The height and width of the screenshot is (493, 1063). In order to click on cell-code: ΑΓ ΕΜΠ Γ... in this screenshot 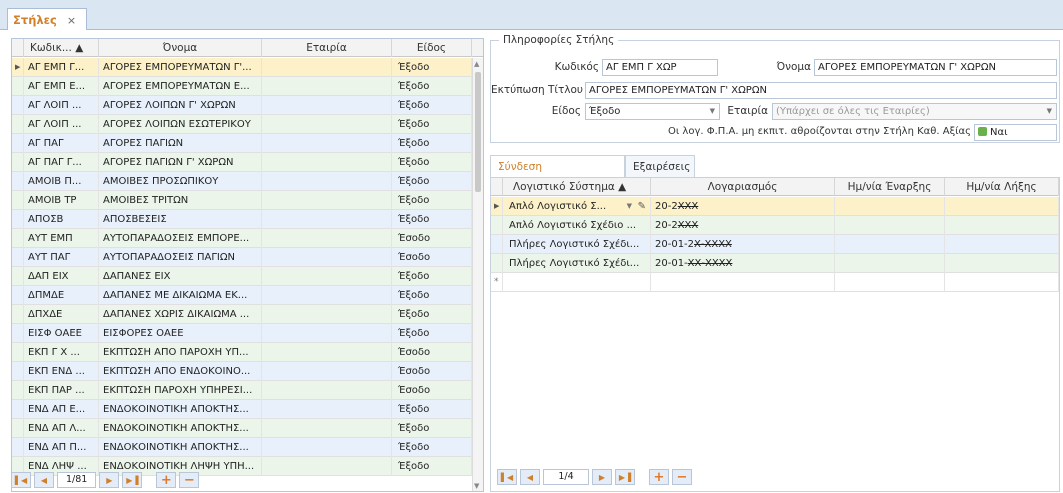, I will do `click(61, 67)`.